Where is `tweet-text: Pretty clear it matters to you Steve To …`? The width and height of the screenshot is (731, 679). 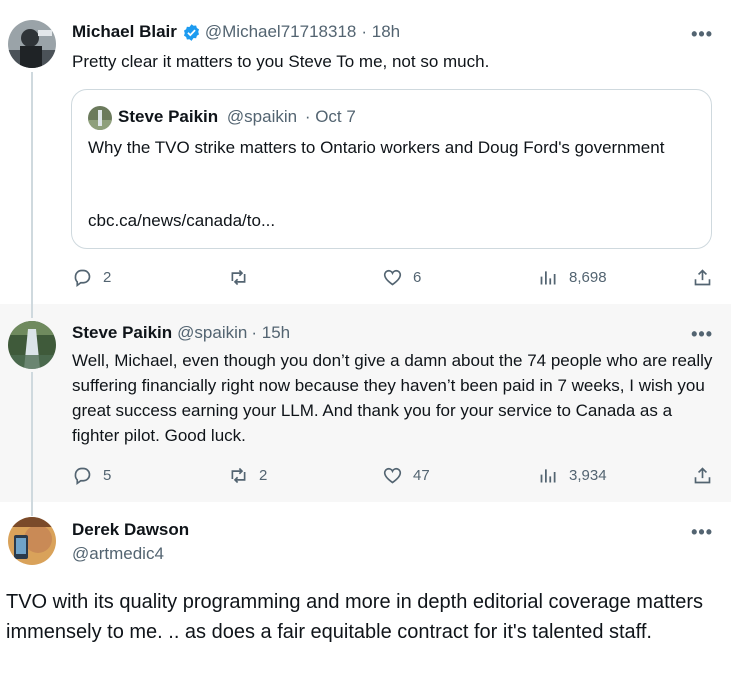 tweet-text: Pretty clear it matters to you Steve To … is located at coordinates (281, 61).